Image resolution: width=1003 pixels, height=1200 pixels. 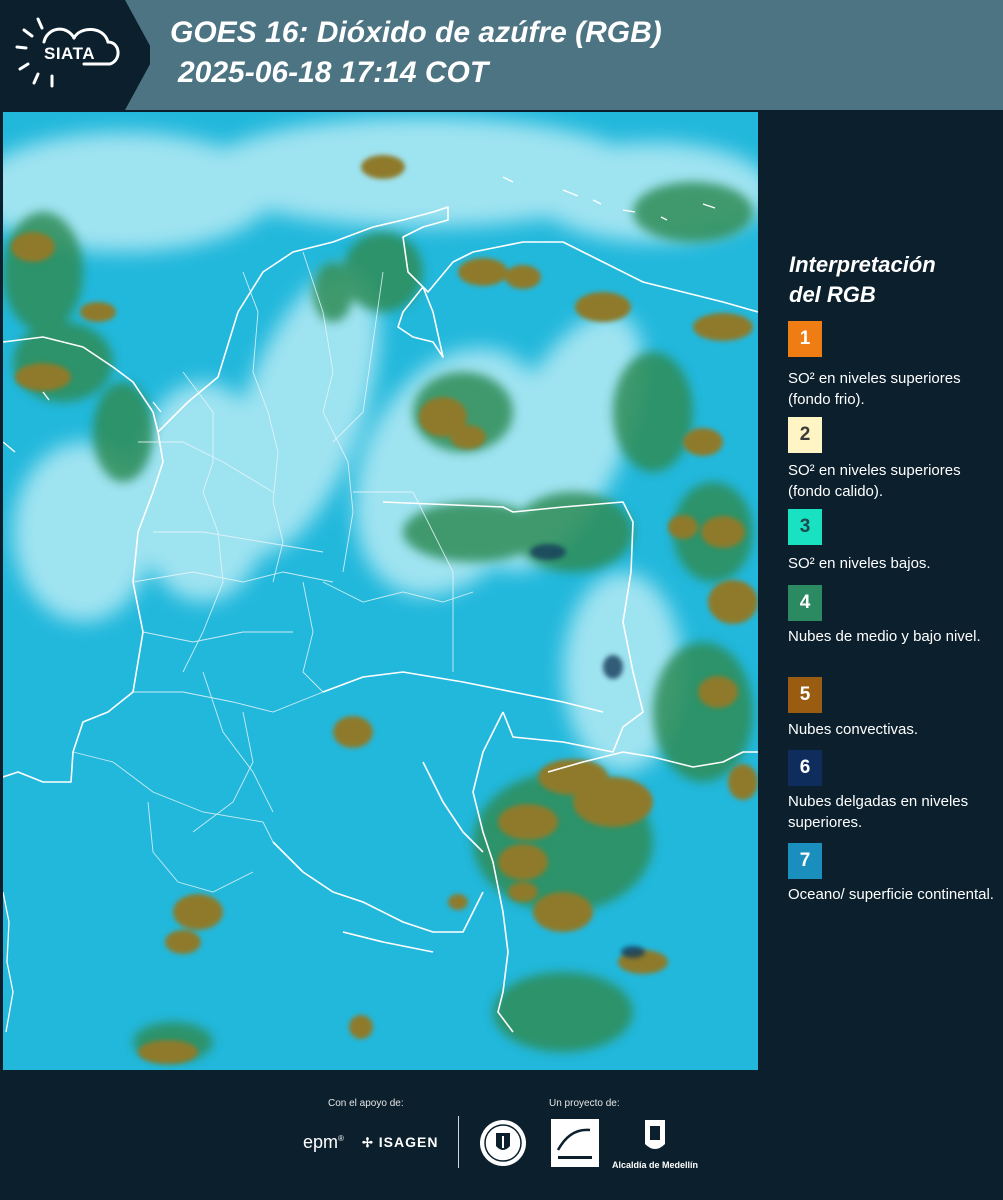 What do you see at coordinates (862, 264) in the screenshot?
I see `legend-title-line1: Interpretación` at bounding box center [862, 264].